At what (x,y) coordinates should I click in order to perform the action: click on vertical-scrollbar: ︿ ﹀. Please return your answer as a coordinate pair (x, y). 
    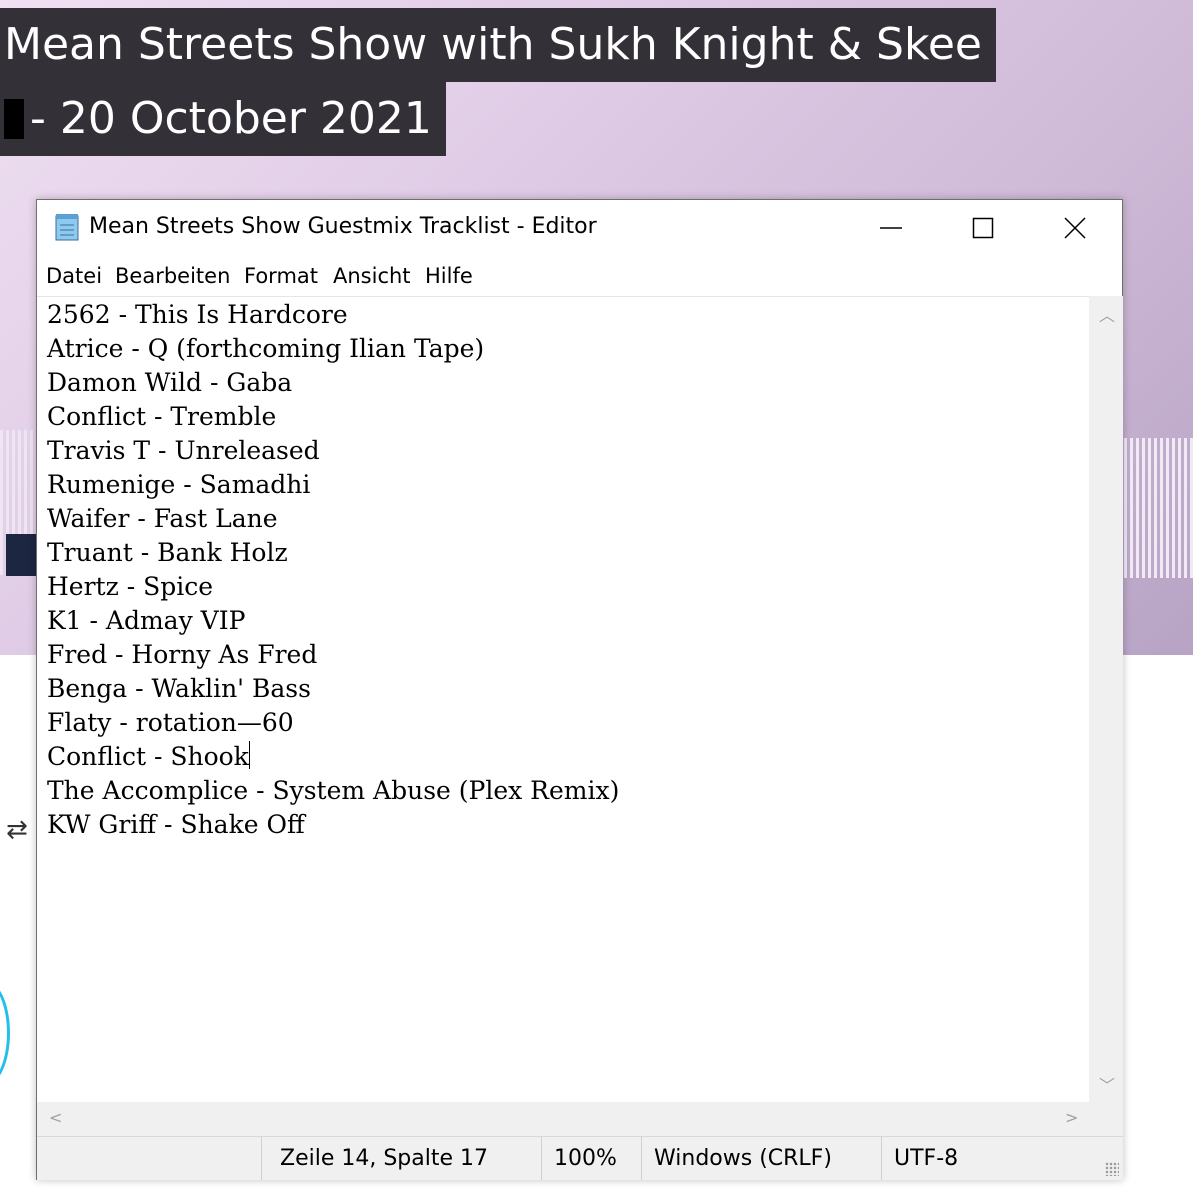
    Looking at the image, I should click on (1106, 699).